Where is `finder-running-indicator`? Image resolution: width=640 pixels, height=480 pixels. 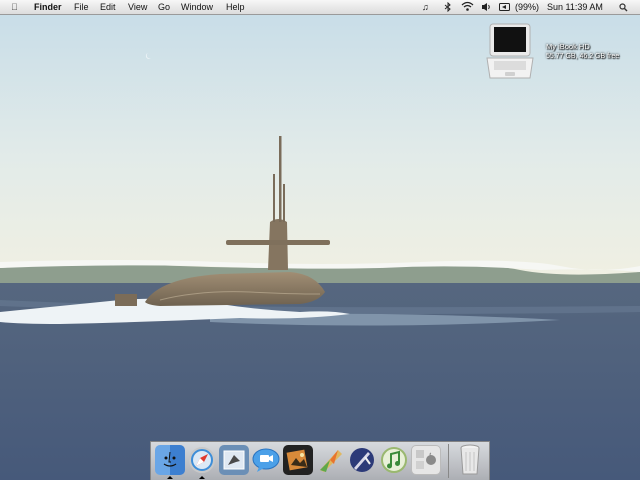
finder-running-indicator is located at coordinates (170, 477).